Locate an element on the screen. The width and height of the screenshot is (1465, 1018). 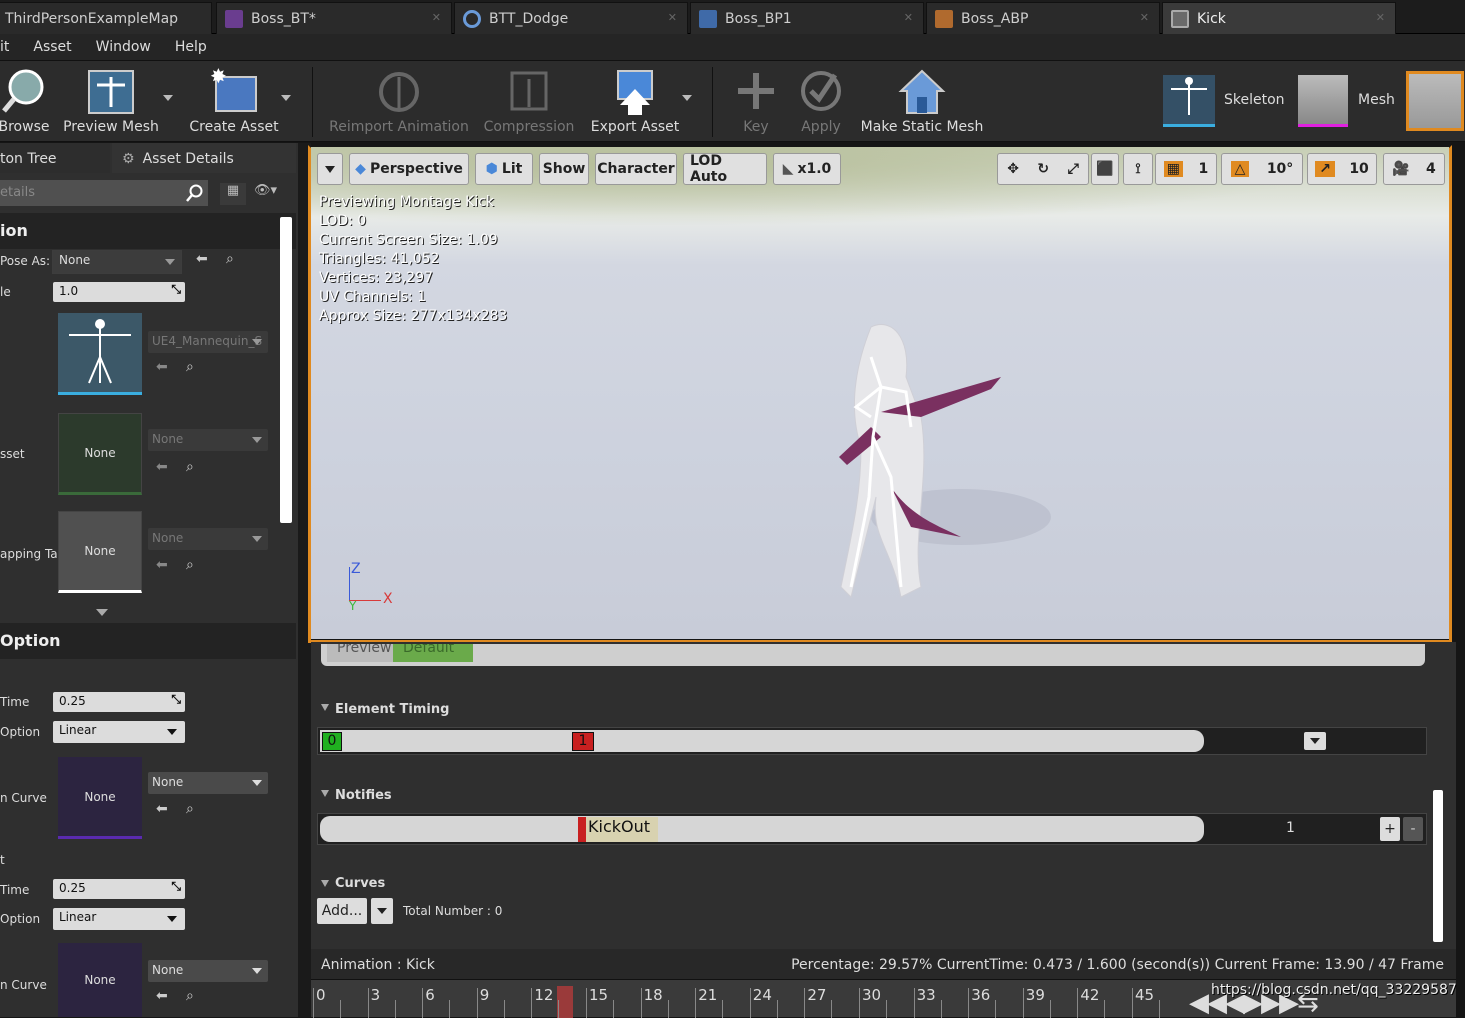
perspective-button: ◆ Perspective is located at coordinates (409, 169).